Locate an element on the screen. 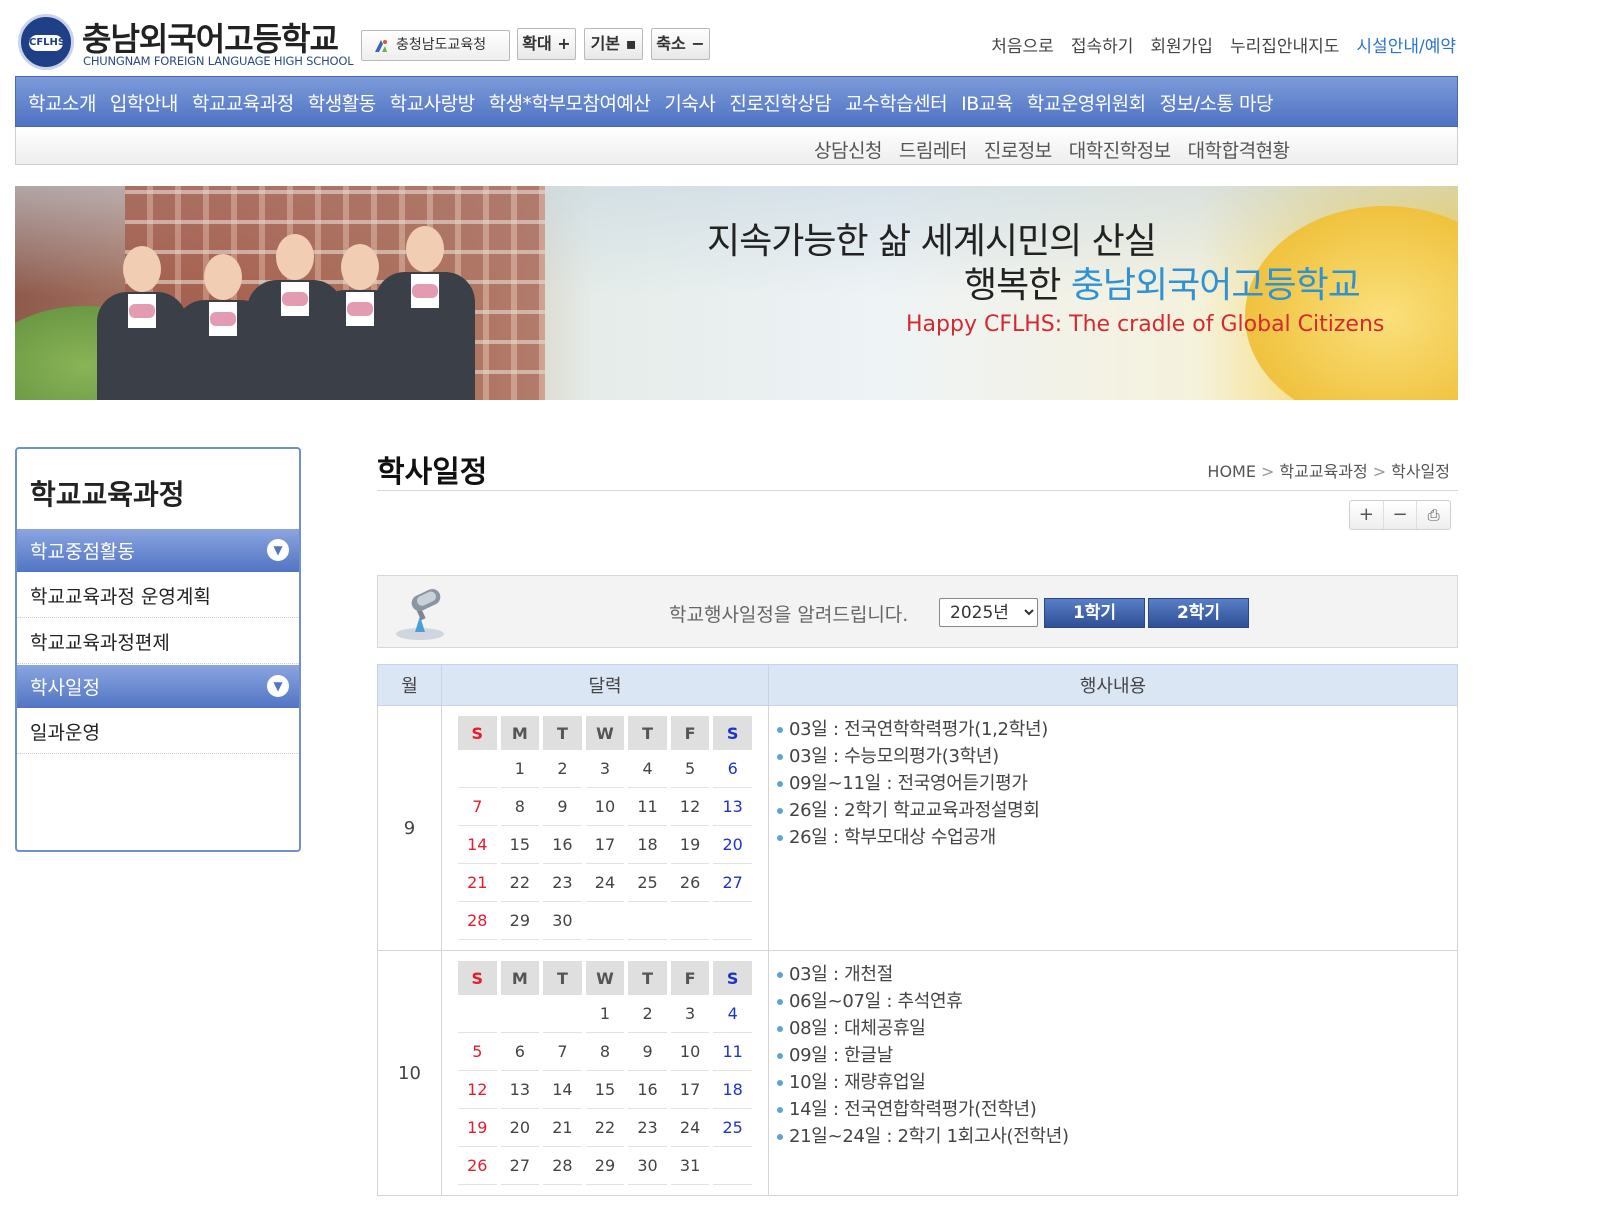 This screenshot has height=1216, width=1602. subnav-counseling-request: 상담신청 is located at coordinates (848, 149).